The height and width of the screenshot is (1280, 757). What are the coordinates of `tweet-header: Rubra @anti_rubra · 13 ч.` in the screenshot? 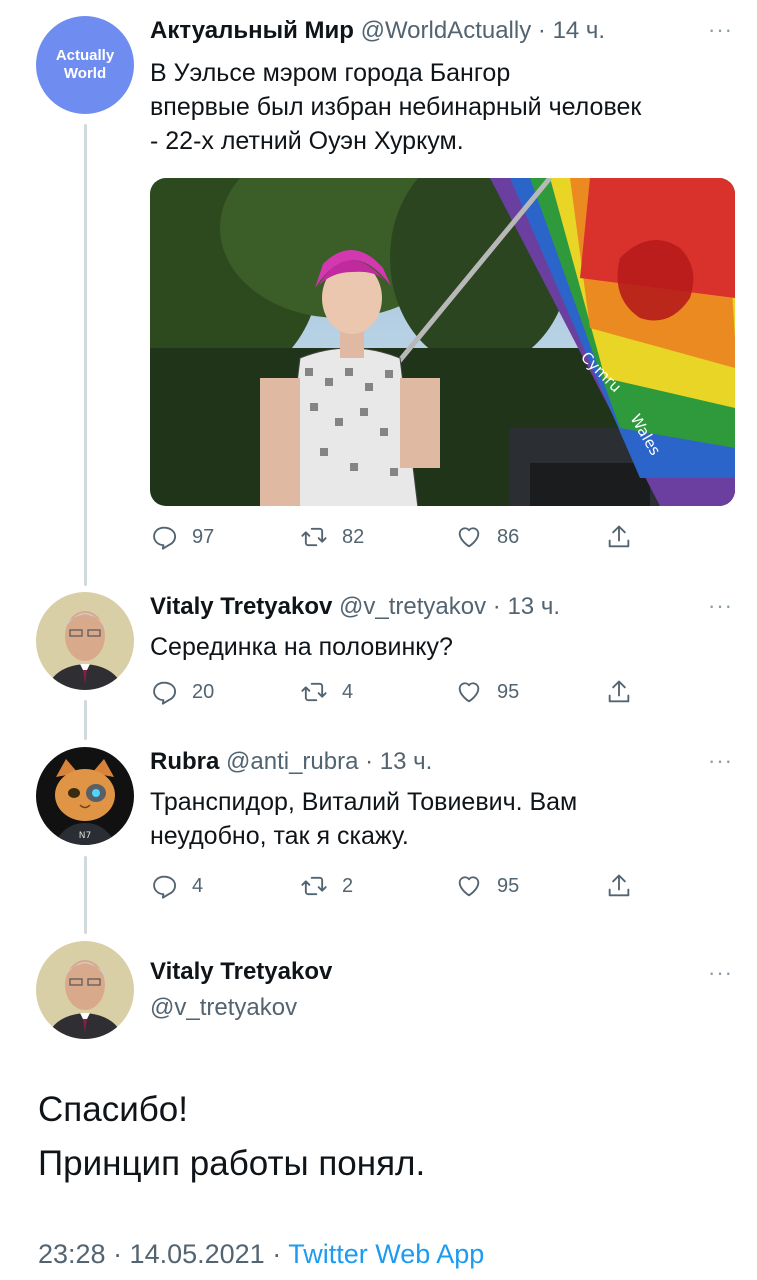 It's located at (291, 762).